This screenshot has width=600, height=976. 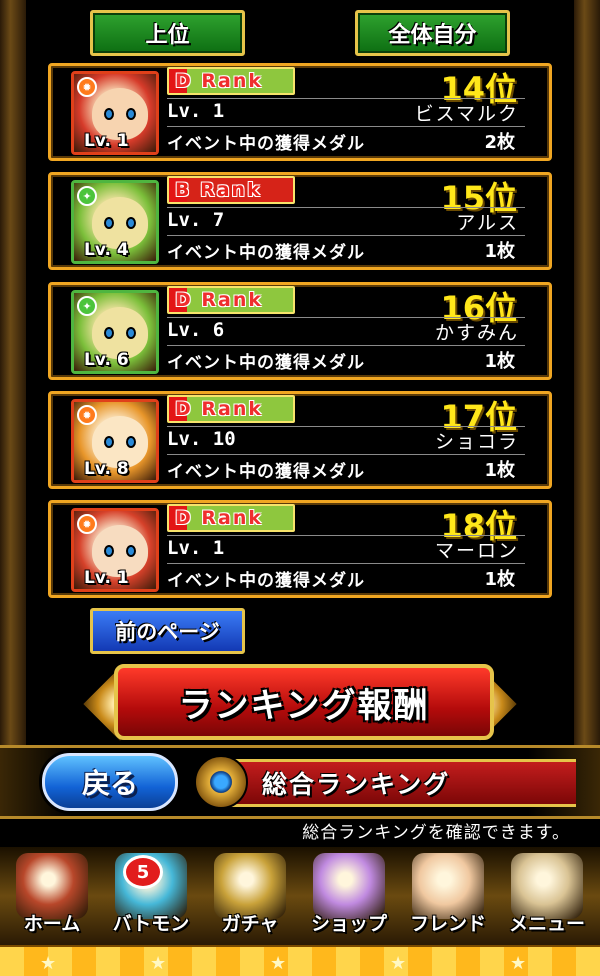 I want to click on player-name: かすみん, so click(x=476, y=333).